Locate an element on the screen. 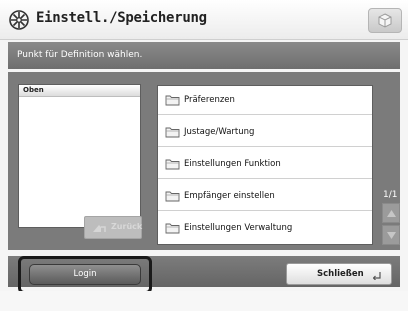 Image resolution: width=408 pixels, height=311 pixels. up-level-label: Zurück is located at coordinates (127, 226).